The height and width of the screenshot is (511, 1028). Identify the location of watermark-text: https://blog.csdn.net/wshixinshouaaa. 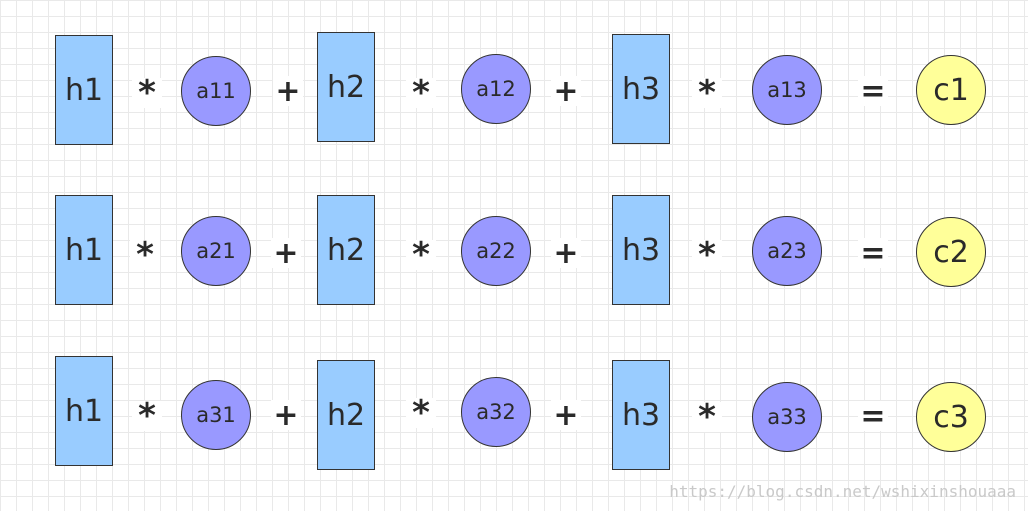
(842, 491).